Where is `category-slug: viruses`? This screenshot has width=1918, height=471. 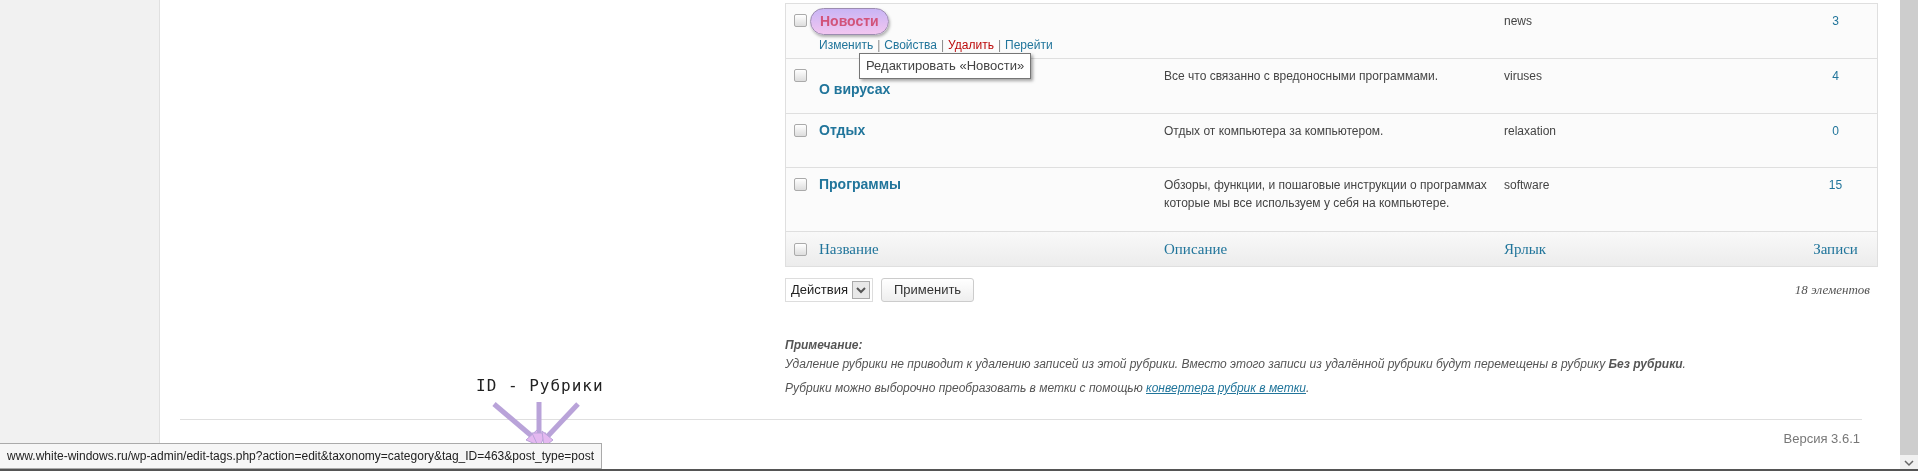
category-slug: viruses is located at coordinates (1523, 76).